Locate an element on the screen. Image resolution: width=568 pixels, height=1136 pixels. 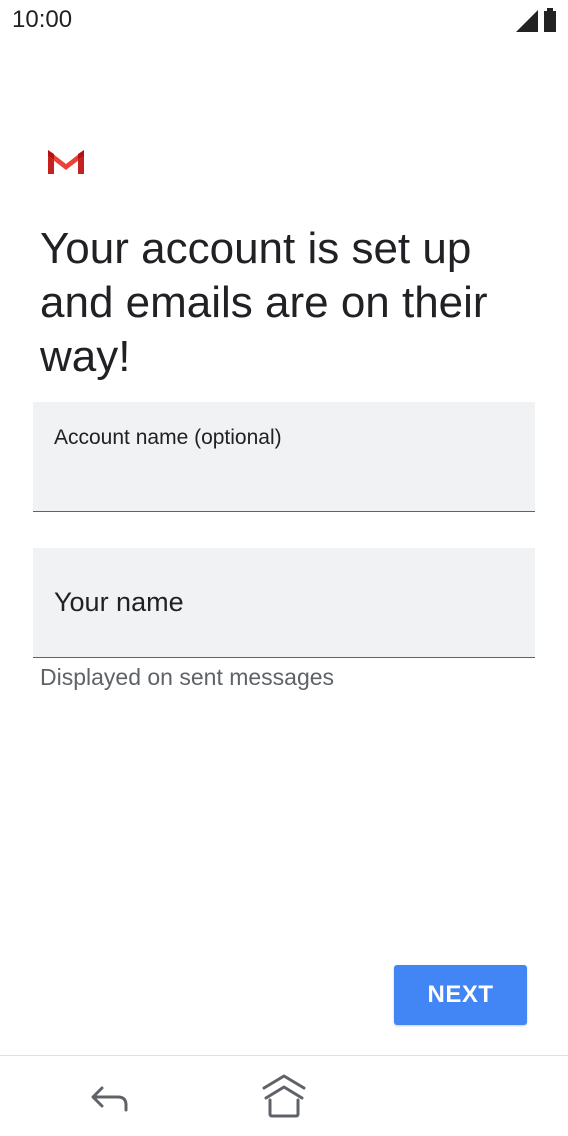
back-icon is located at coordinates (111, 1098).